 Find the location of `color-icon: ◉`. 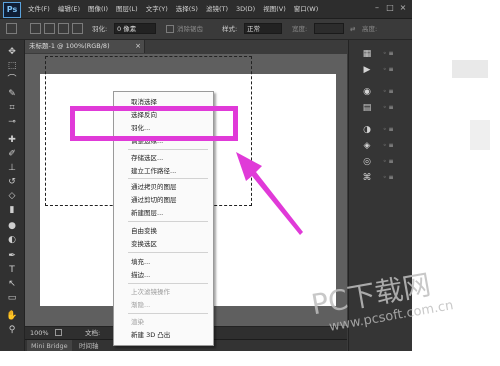

color-icon: ◉ is located at coordinates (367, 92).